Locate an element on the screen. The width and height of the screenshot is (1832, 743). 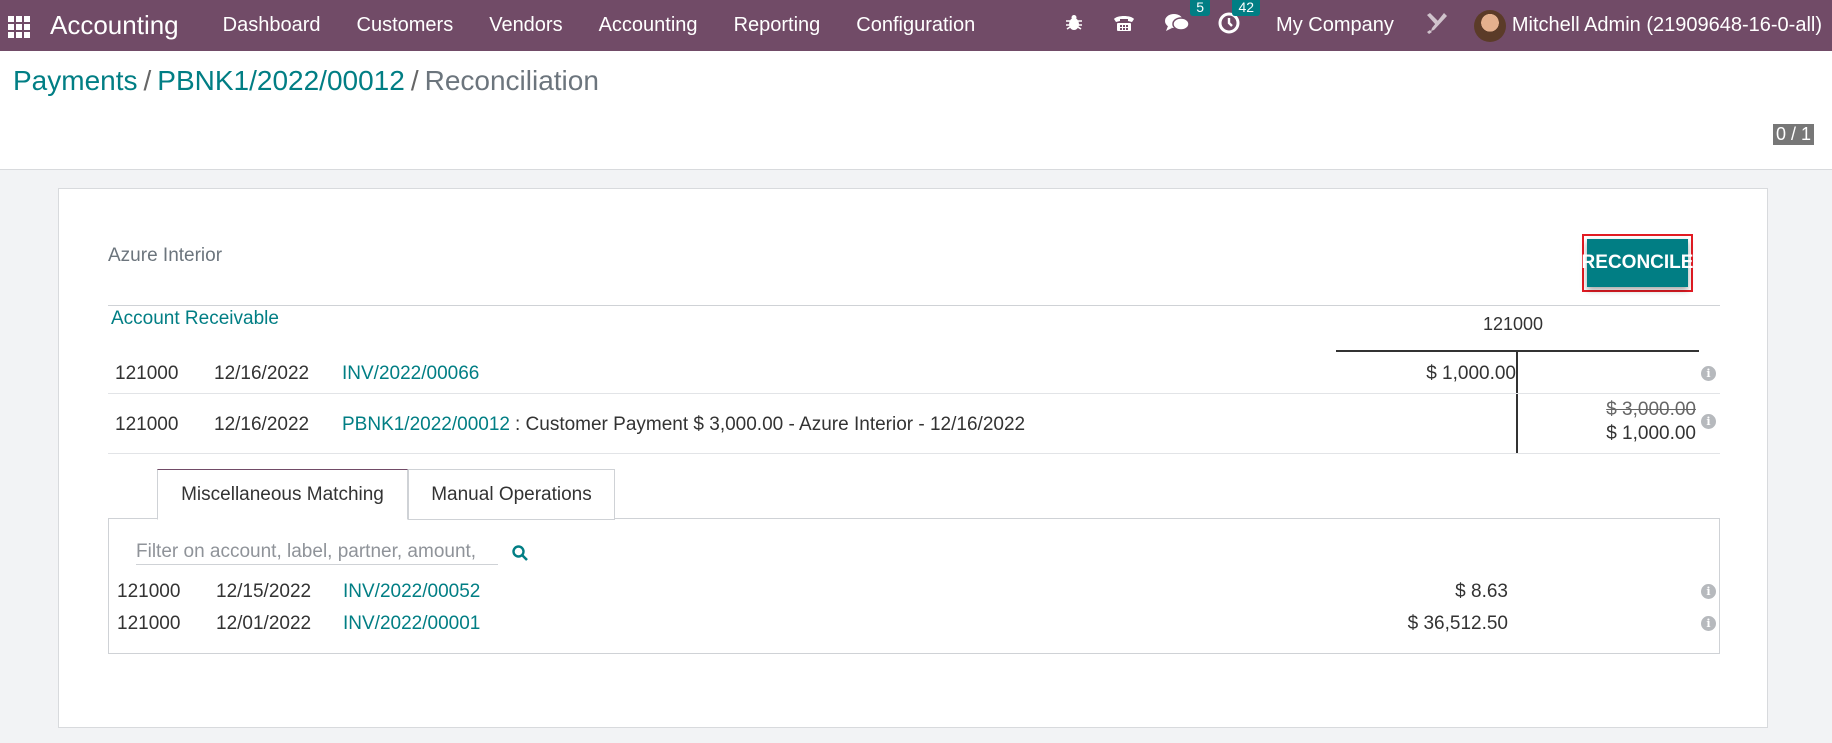
account-title: Account Receivable is located at coordinates (195, 319).